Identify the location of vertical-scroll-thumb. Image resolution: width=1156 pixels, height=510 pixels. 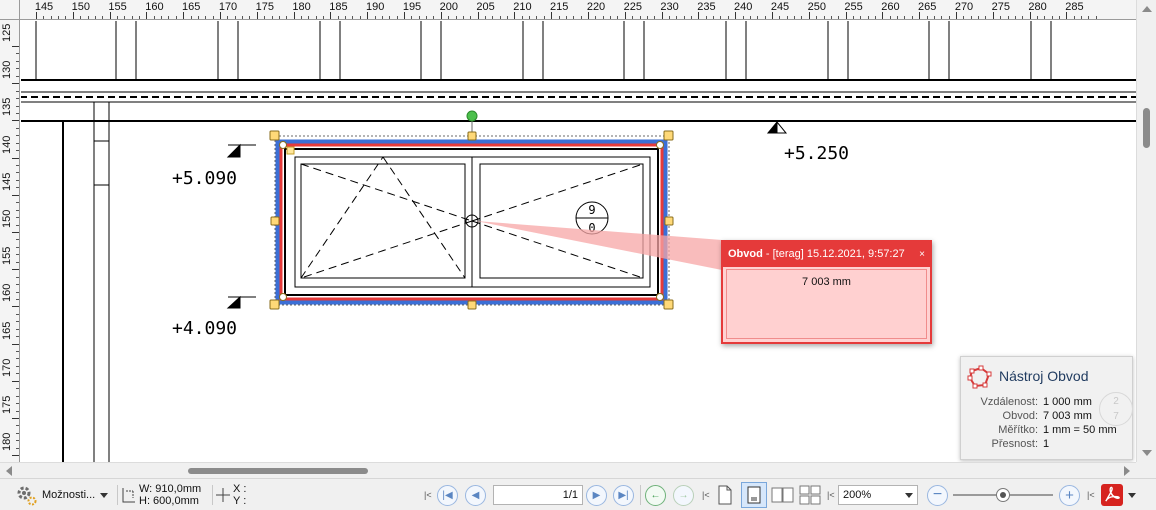
(1146, 128).